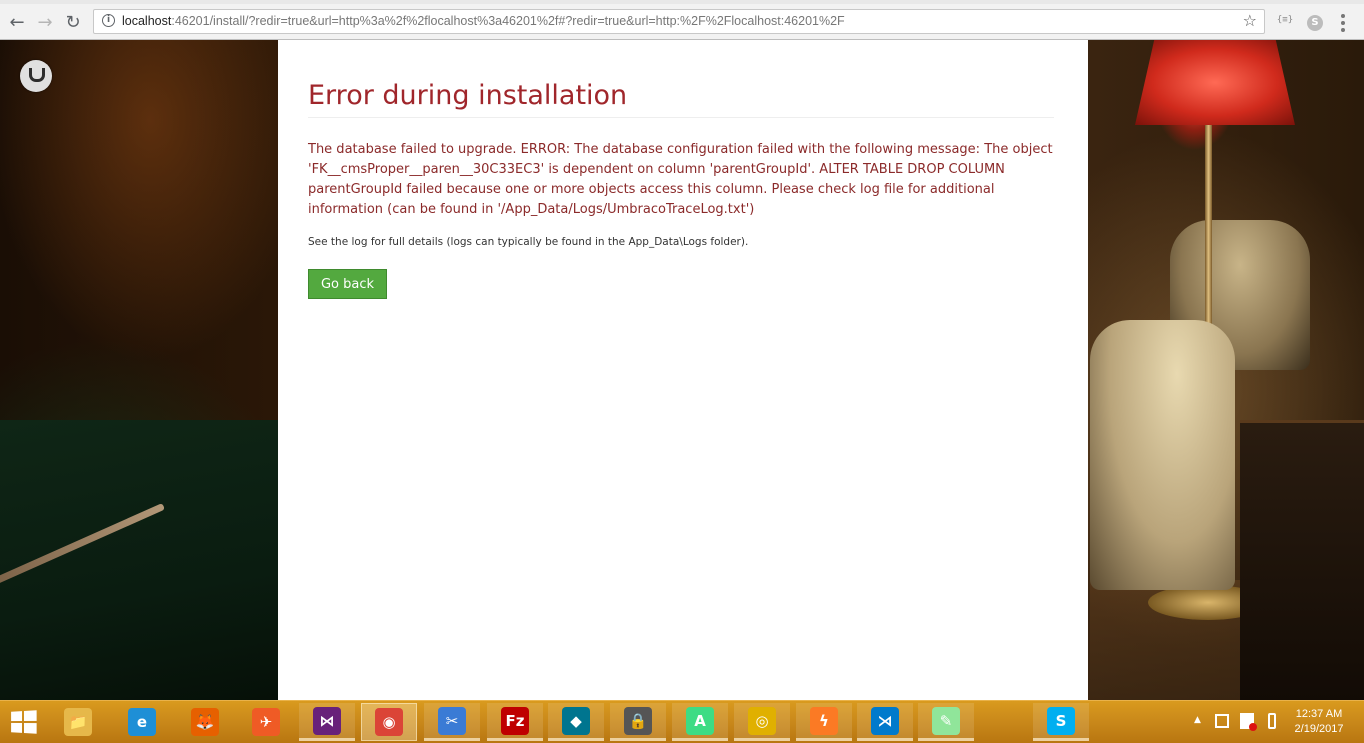  I want to click on android-studio-icon: A, so click(700, 720).